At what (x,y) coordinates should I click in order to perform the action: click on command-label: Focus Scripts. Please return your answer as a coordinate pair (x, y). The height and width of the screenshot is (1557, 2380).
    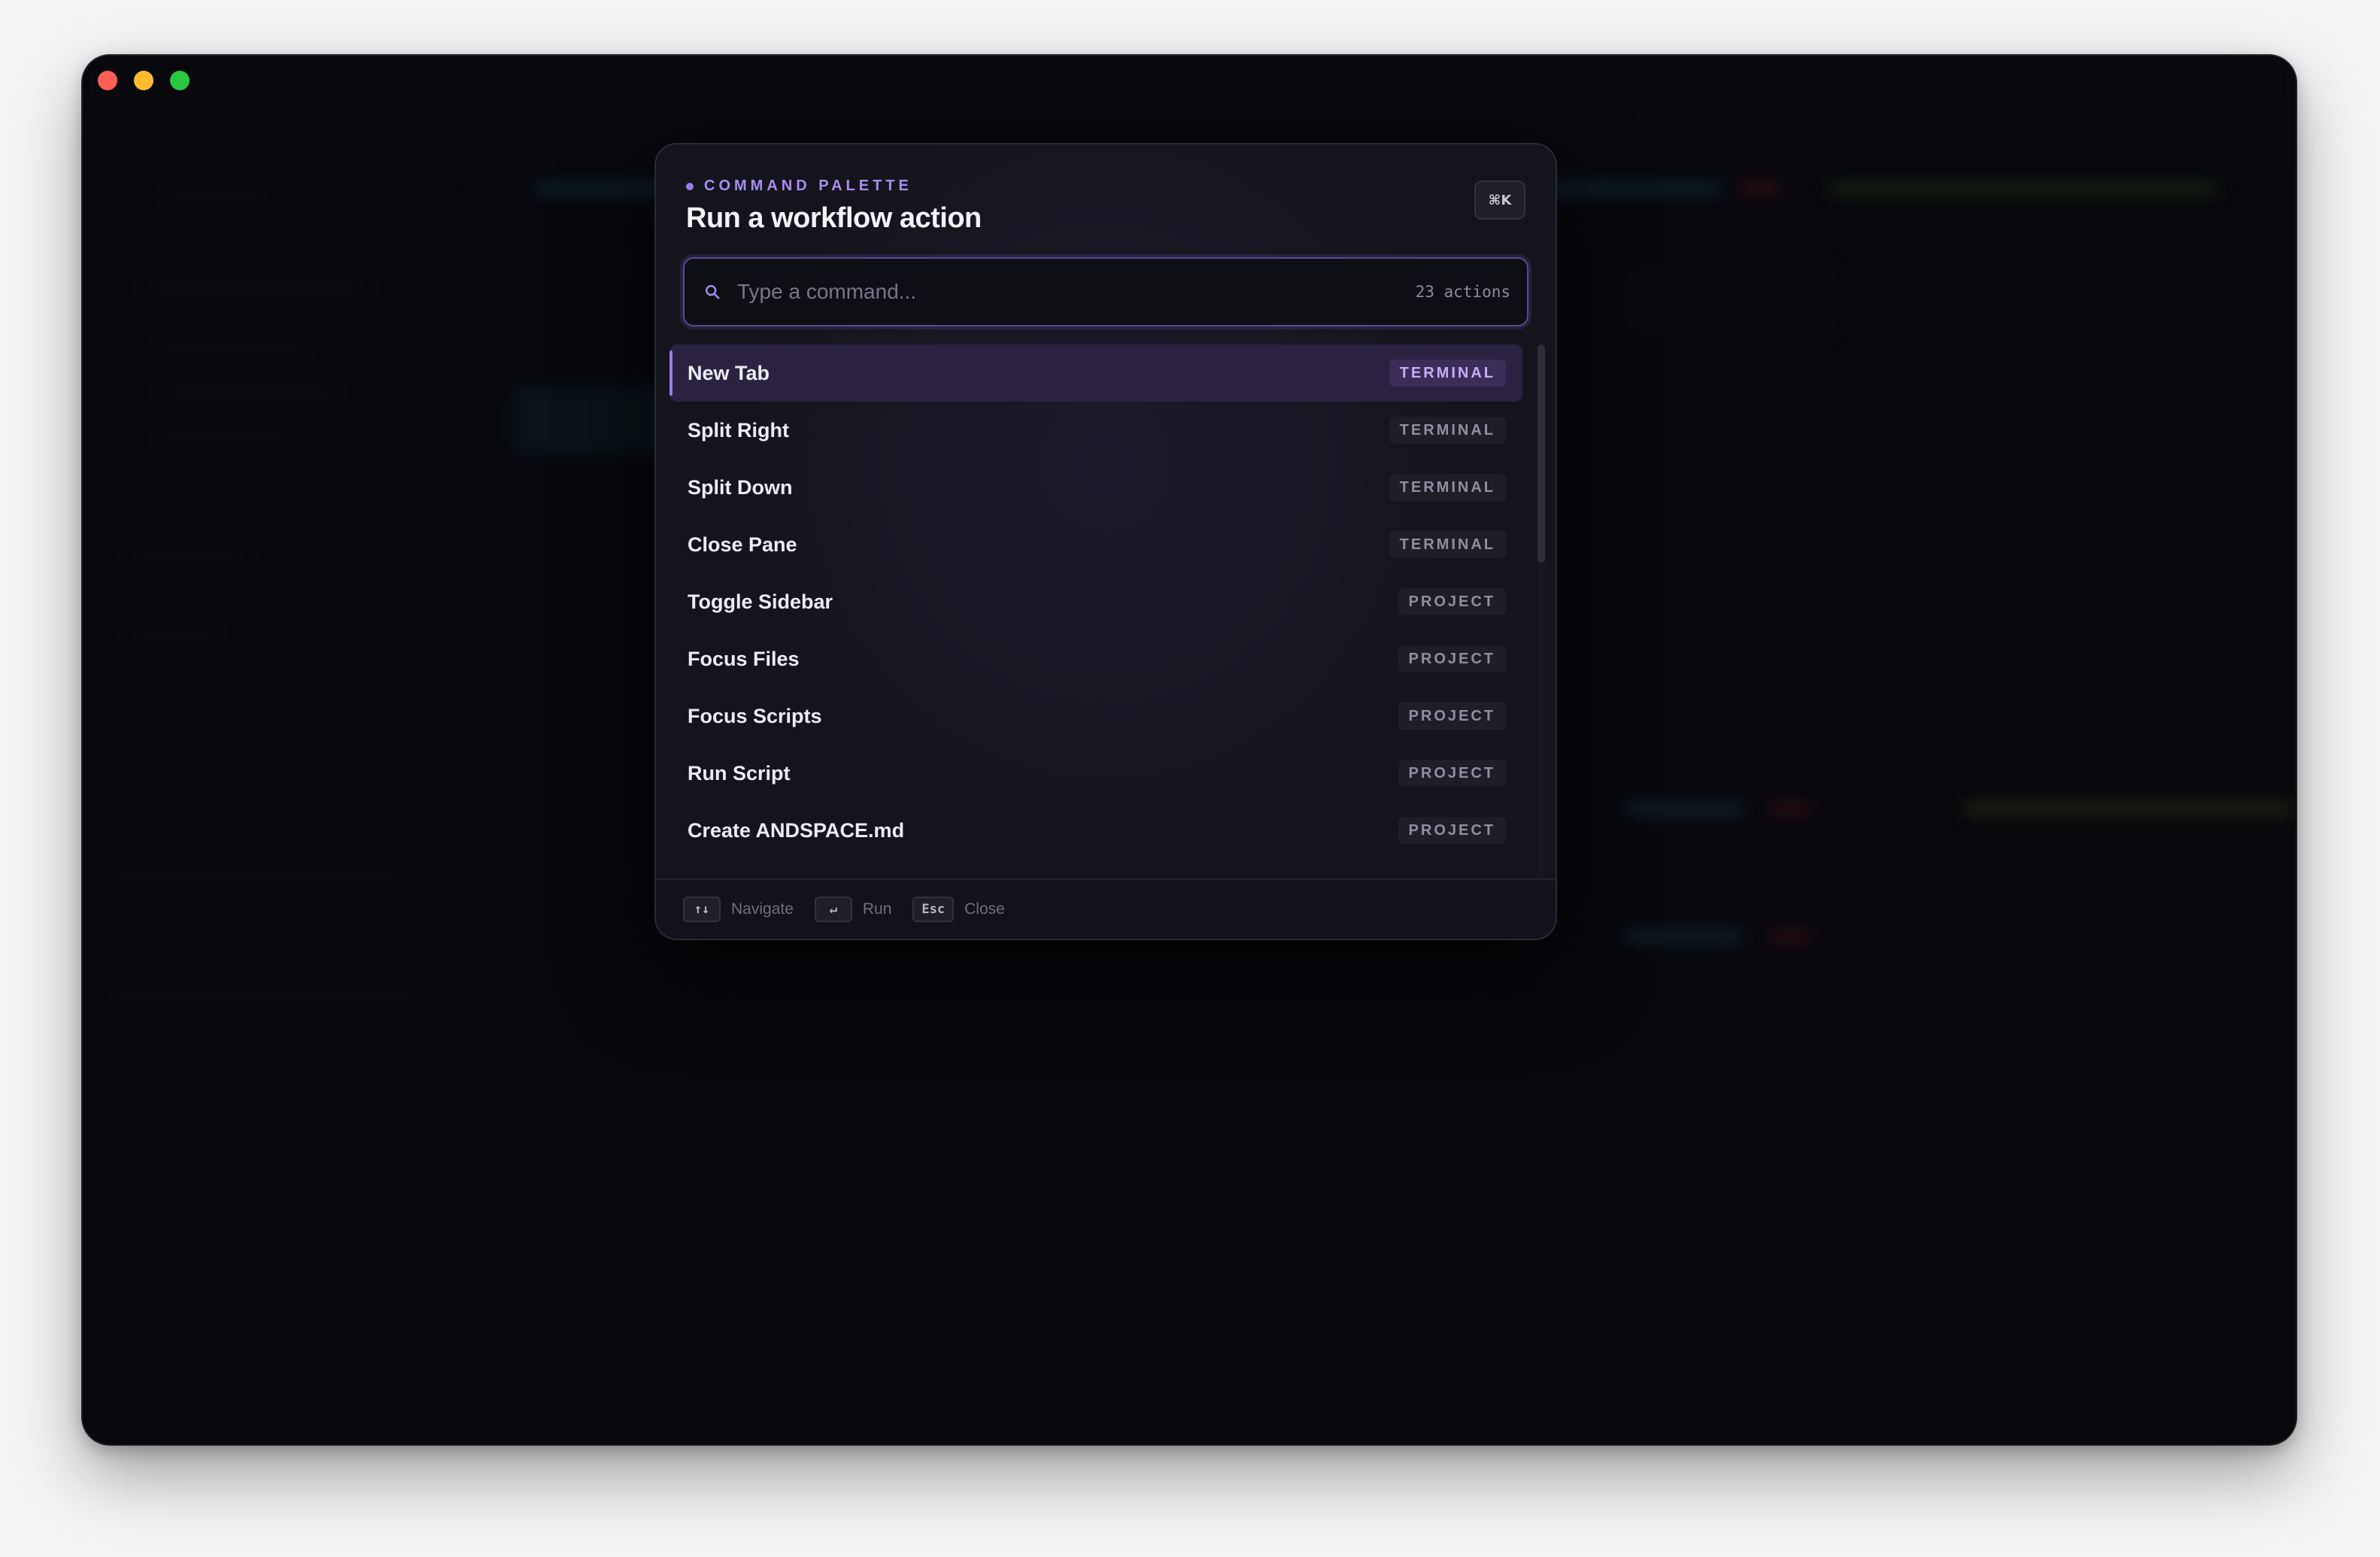
    Looking at the image, I should click on (755, 715).